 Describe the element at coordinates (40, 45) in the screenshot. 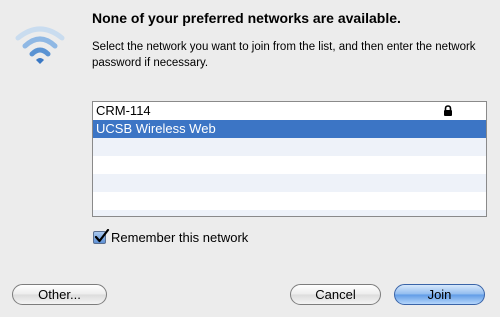

I see `wifi-icon` at that location.